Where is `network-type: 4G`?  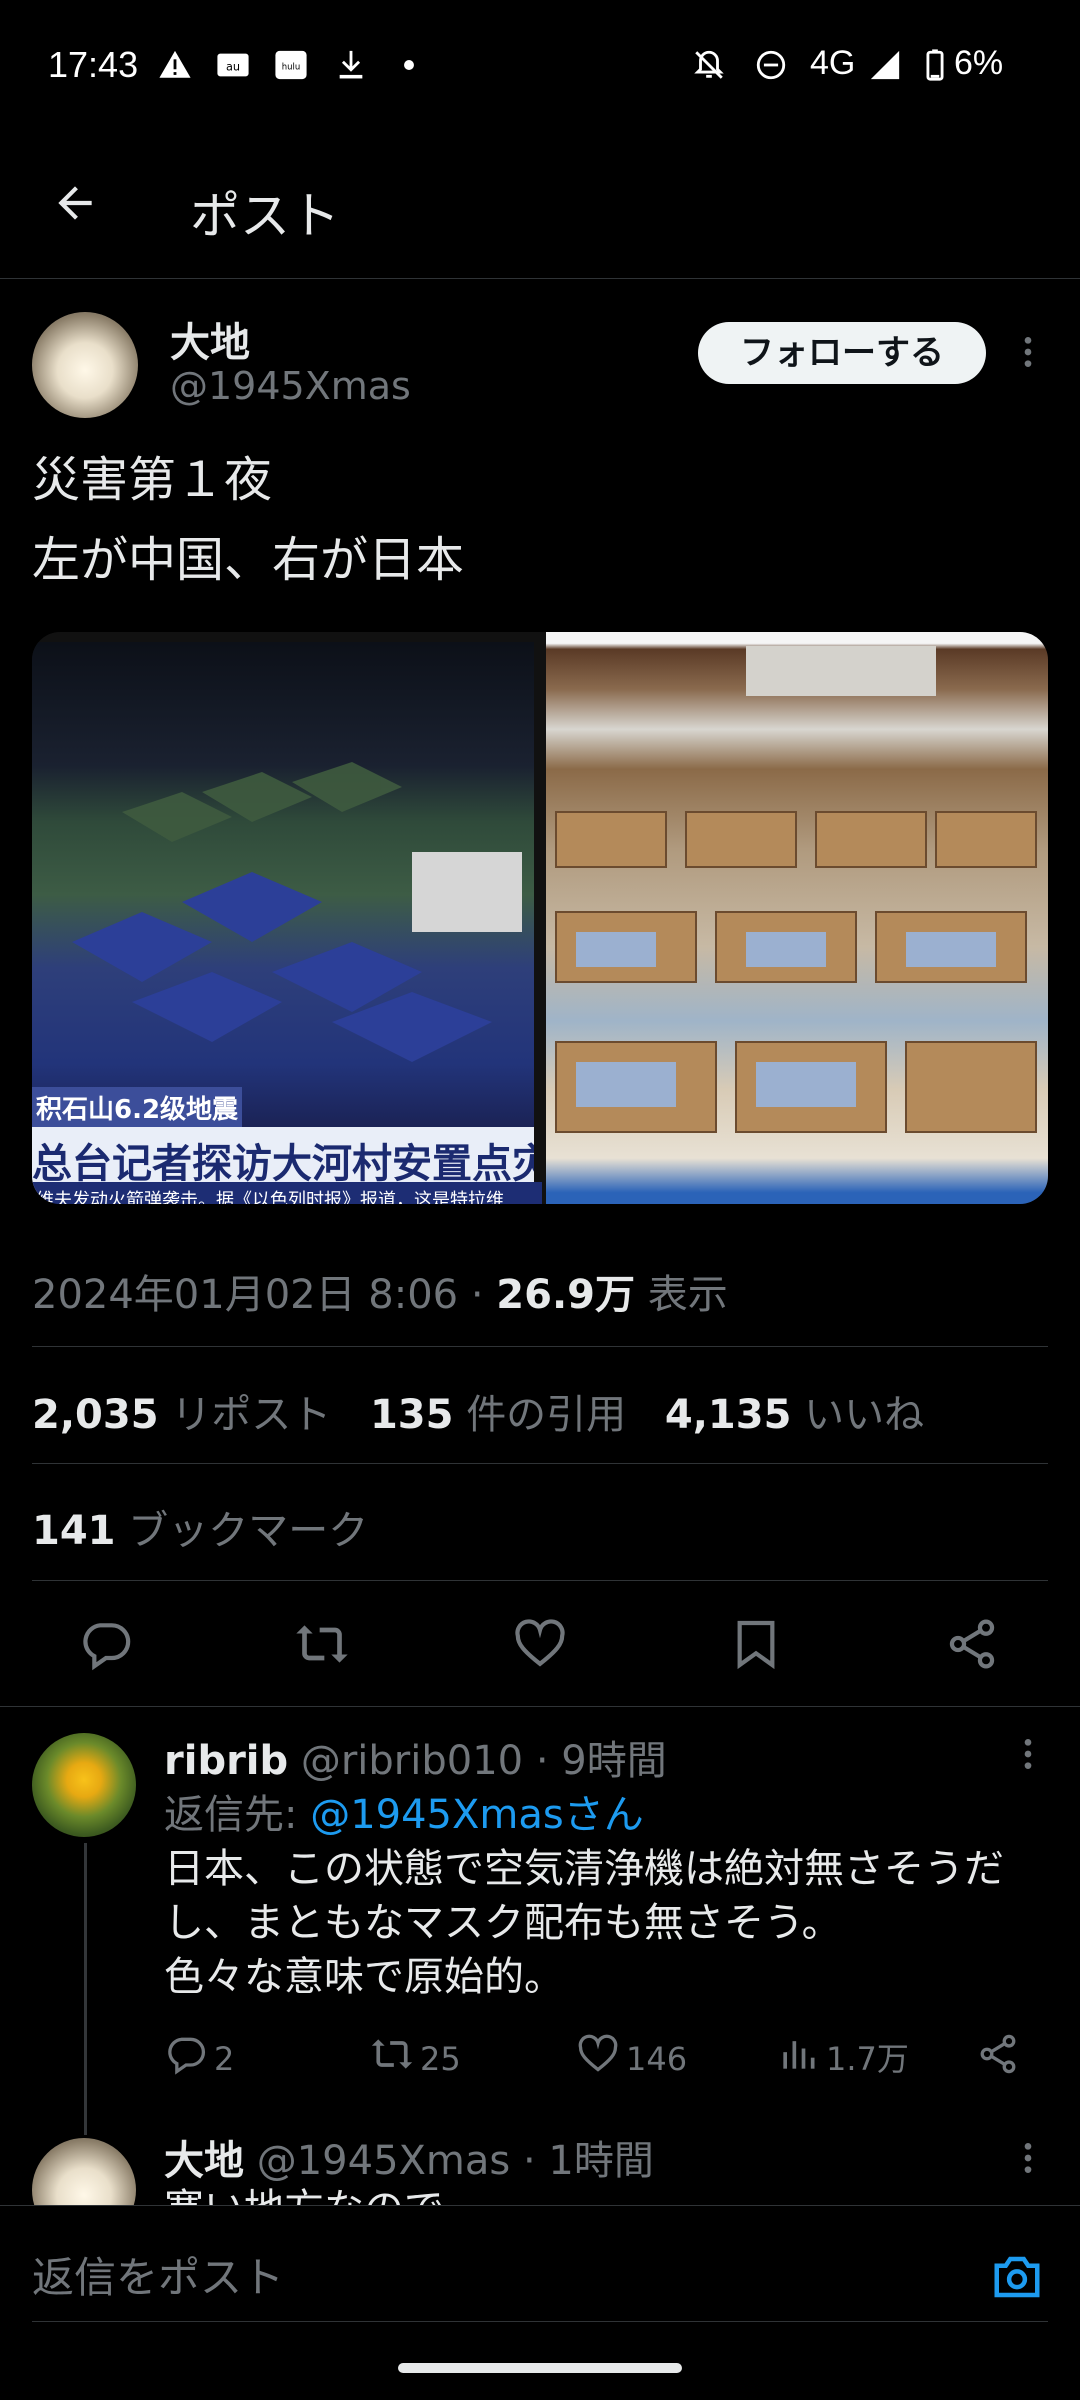 network-type: 4G is located at coordinates (833, 63).